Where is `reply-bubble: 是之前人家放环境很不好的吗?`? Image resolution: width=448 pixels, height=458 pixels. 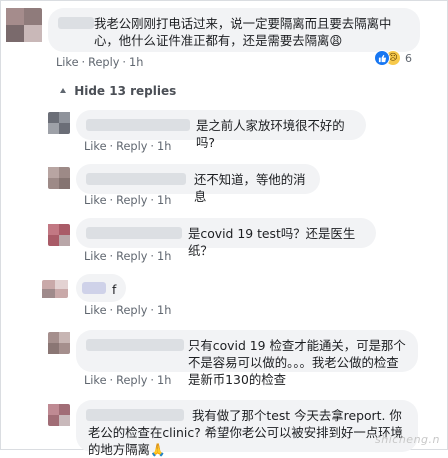 reply-bubble: 是之前人家放环境很不好的吗? is located at coordinates (221, 130).